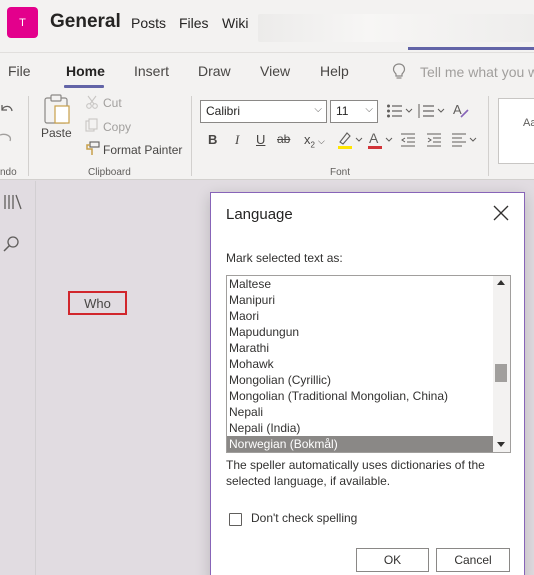  I want to click on font-group-label: Font, so click(340, 172).